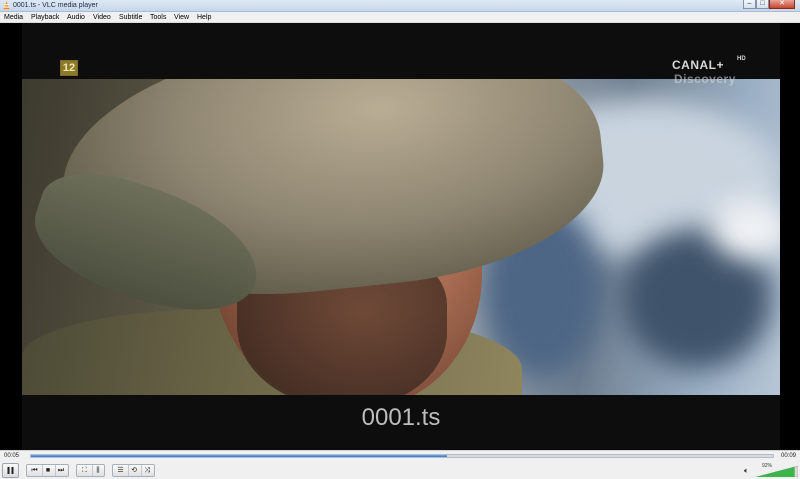  What do you see at coordinates (120, 470) in the screenshot?
I see `playlist-button: ☰` at bounding box center [120, 470].